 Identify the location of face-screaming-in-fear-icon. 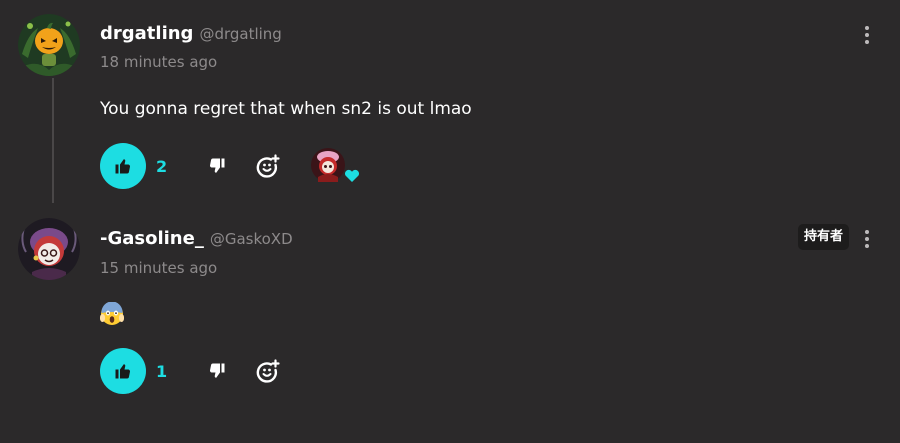
(112, 313).